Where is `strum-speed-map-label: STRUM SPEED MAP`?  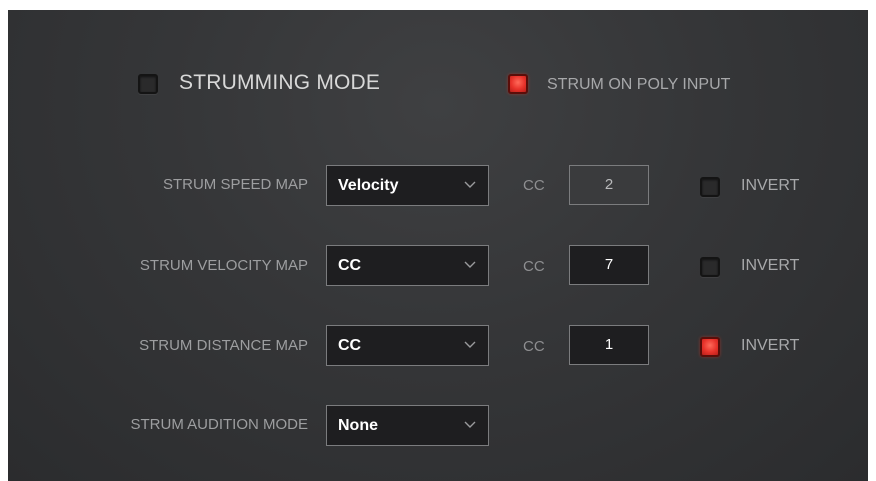
strum-speed-map-label: STRUM SPEED MAP is located at coordinates (235, 184).